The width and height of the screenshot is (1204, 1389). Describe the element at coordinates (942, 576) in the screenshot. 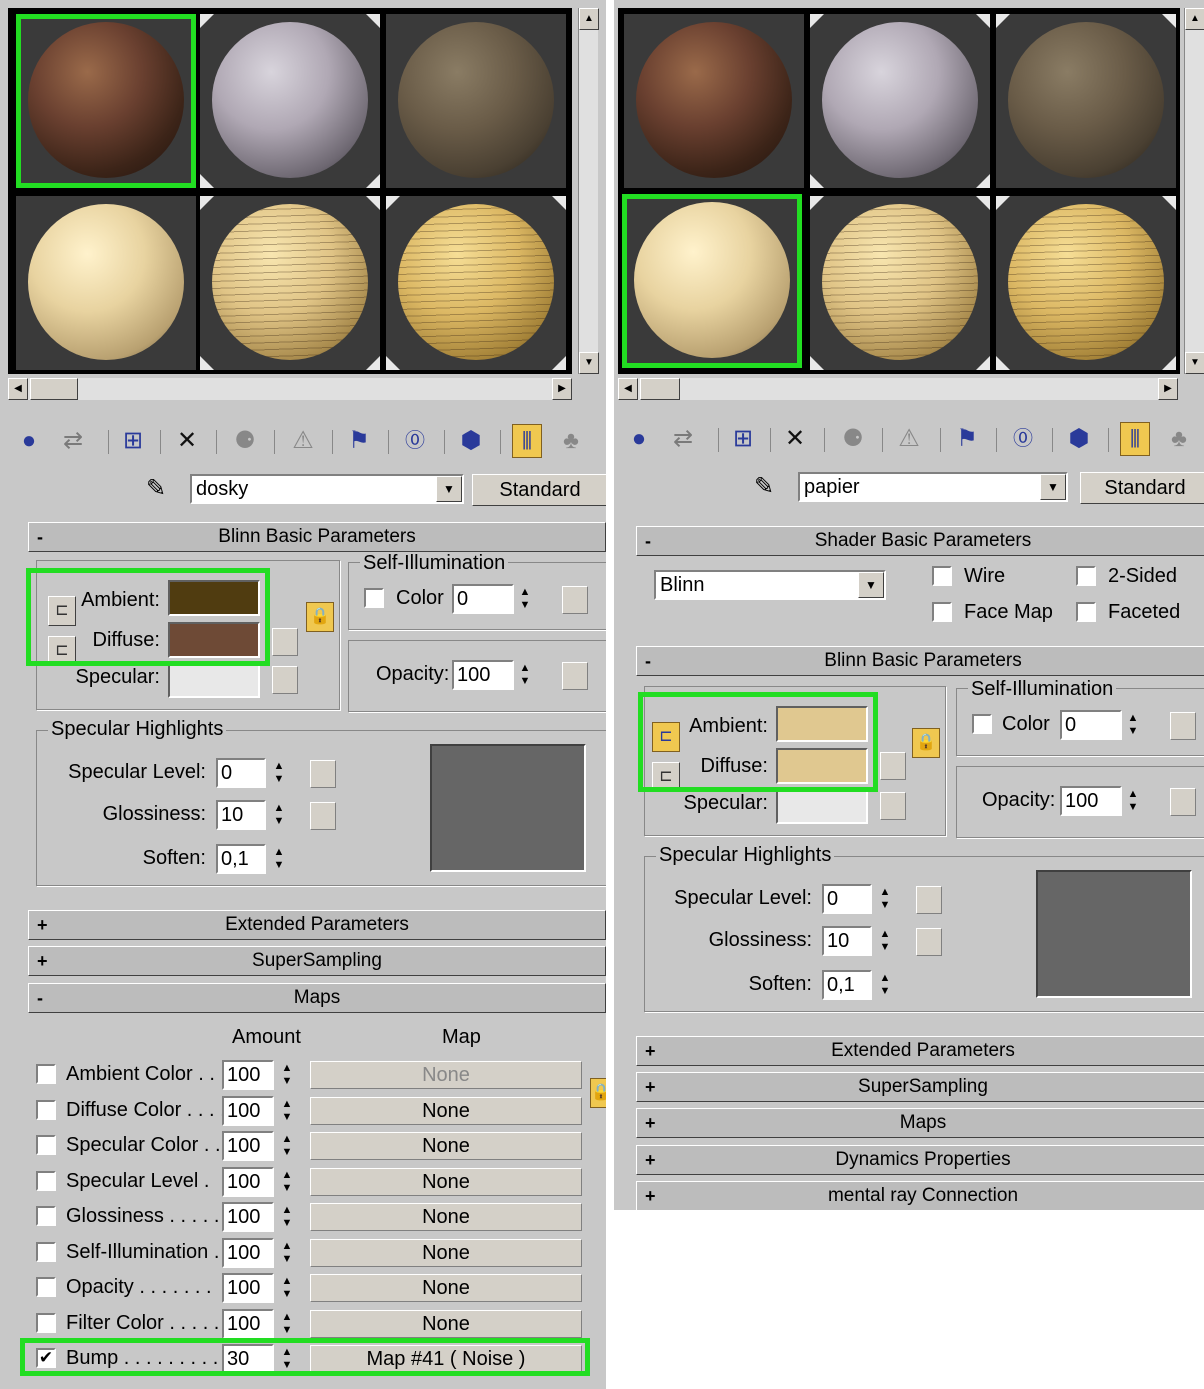

I see `wire-checkbox` at that location.